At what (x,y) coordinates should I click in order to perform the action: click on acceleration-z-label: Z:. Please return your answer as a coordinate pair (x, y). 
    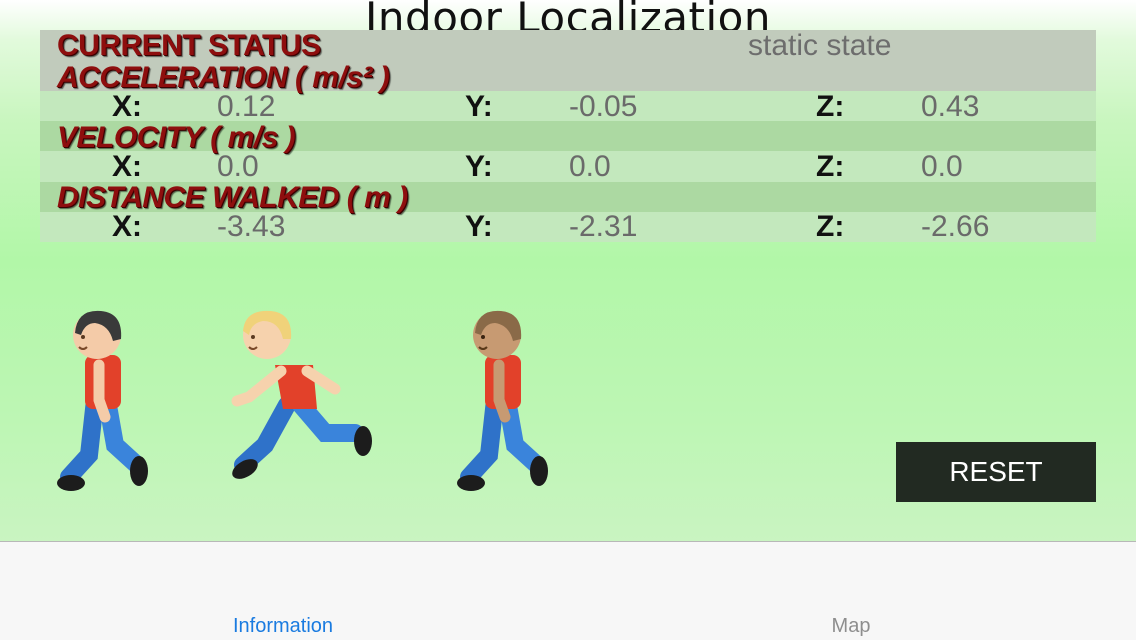
    Looking at the image, I should click on (830, 106).